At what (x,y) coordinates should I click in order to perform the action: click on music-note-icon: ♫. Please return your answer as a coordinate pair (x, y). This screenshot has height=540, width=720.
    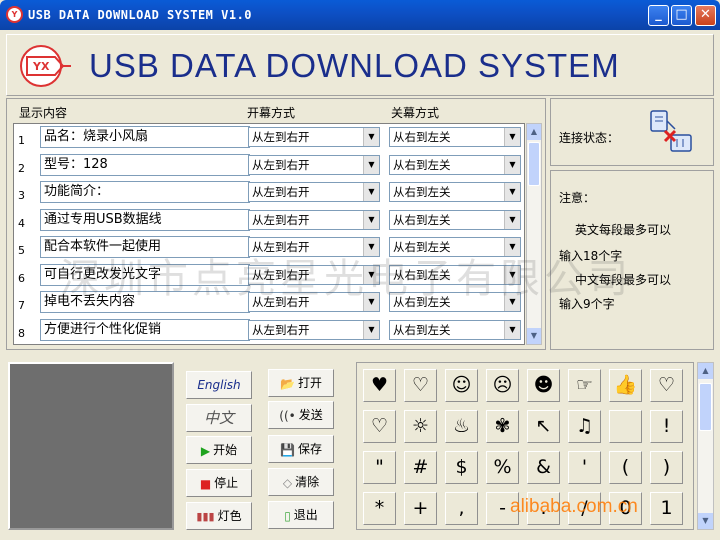
    Looking at the image, I should click on (584, 426).